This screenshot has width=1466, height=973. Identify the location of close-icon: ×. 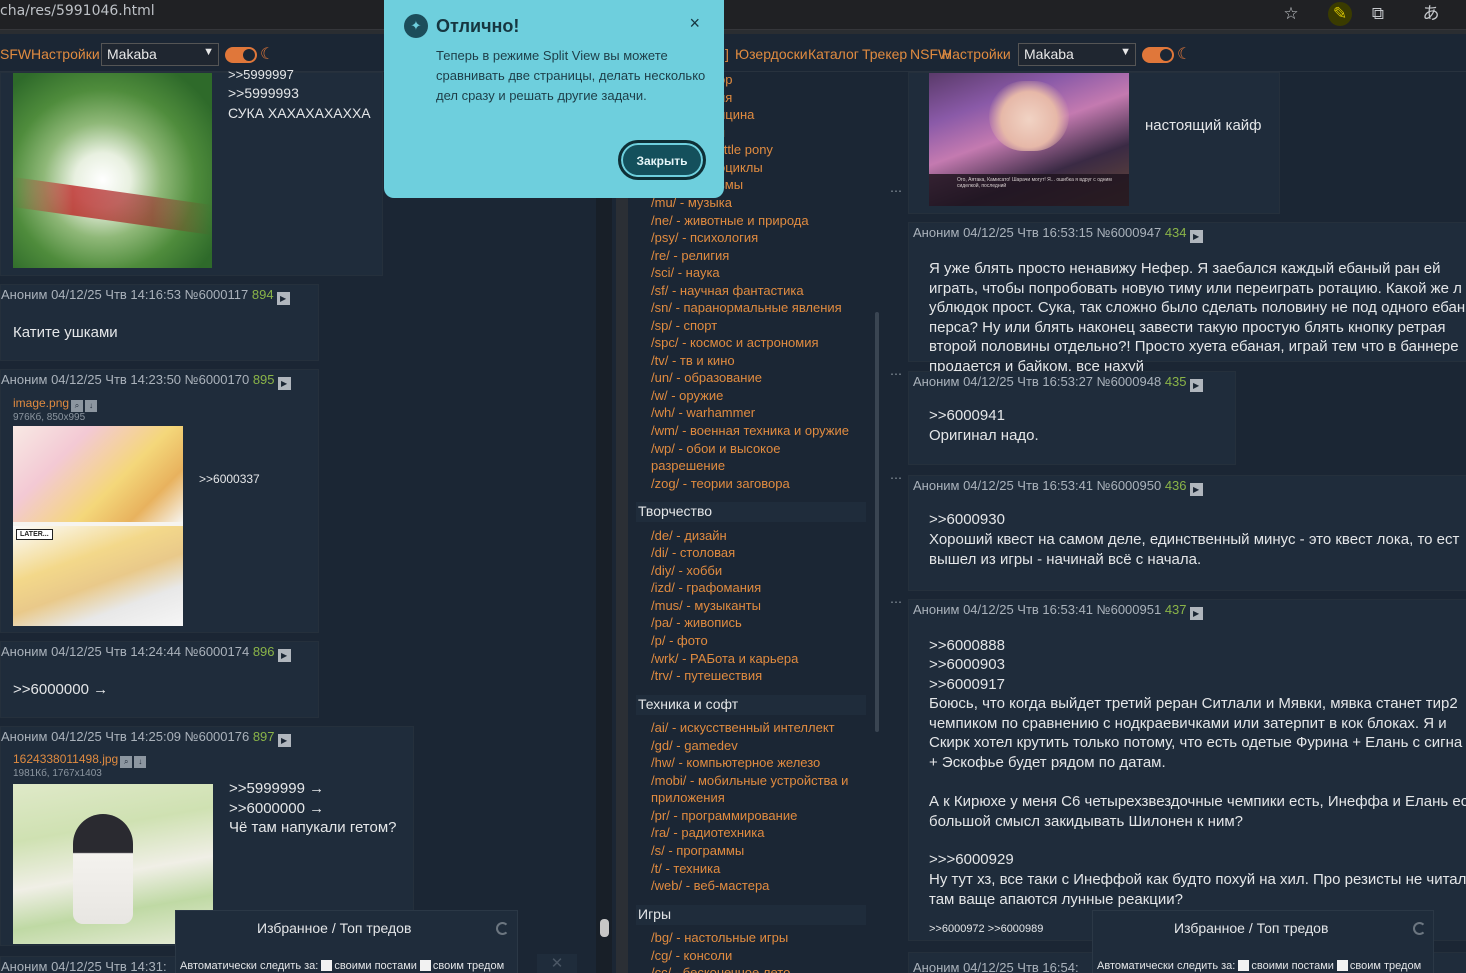
(694, 23).